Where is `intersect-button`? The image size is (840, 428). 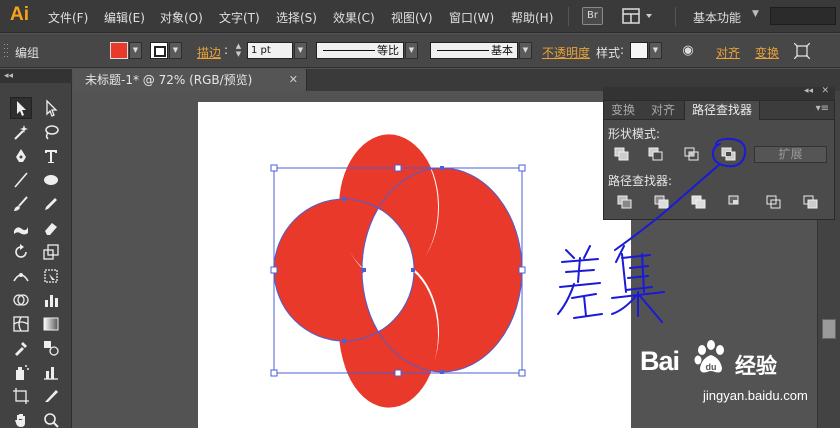 intersect-button is located at coordinates (692, 154).